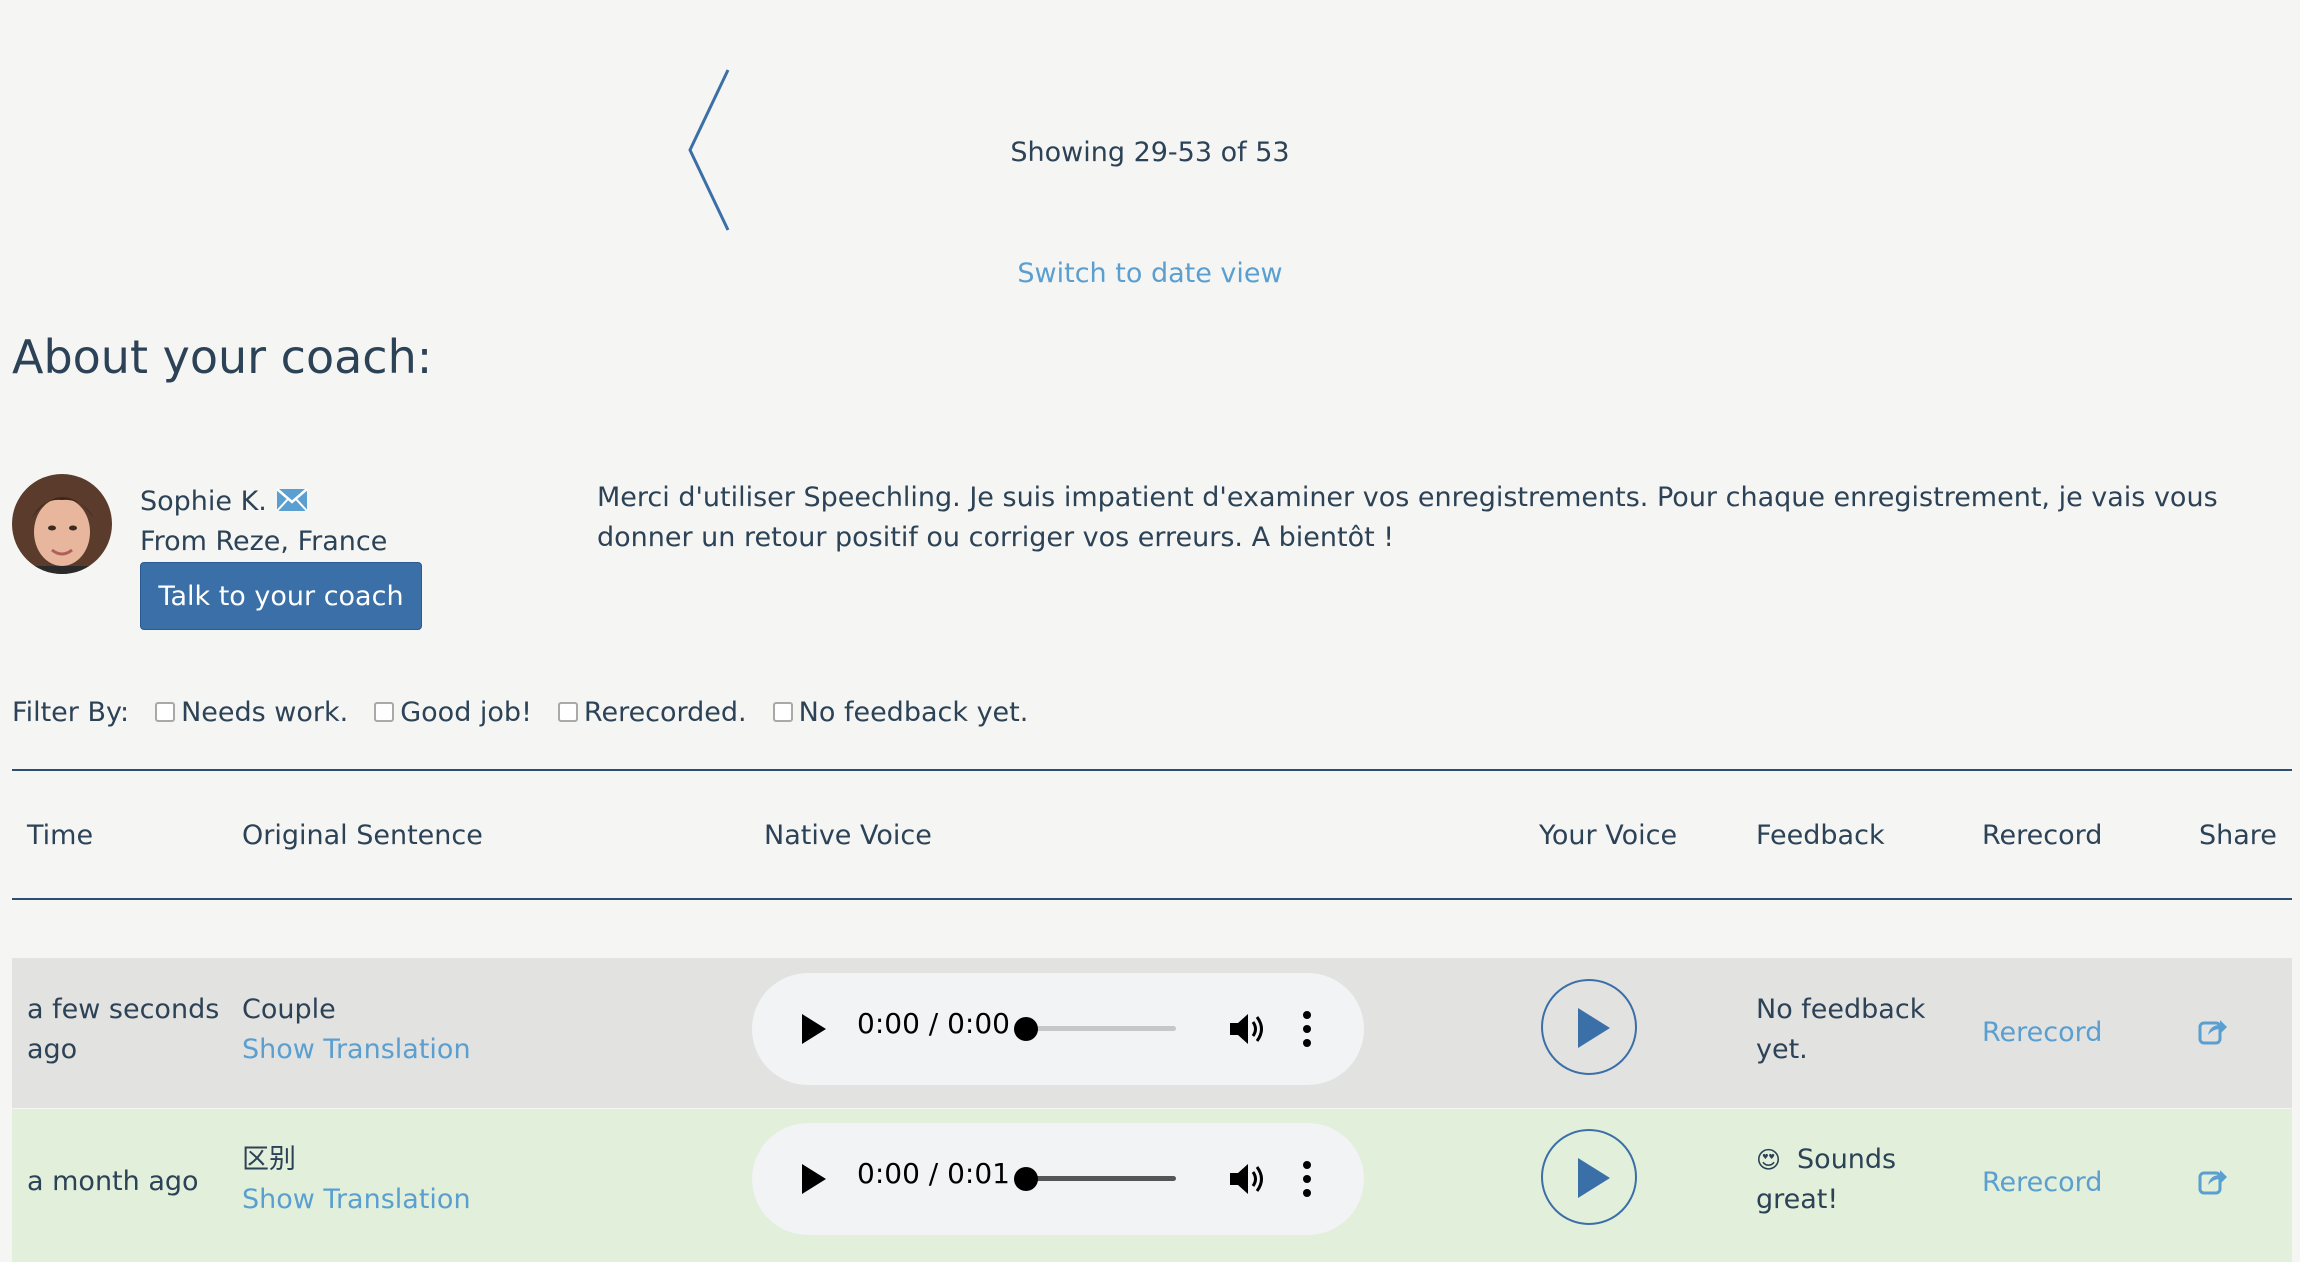 The image size is (2300, 1262). Describe the element at coordinates (1150, 152) in the screenshot. I see `pager-status: Showing 29-53 of 53` at that location.